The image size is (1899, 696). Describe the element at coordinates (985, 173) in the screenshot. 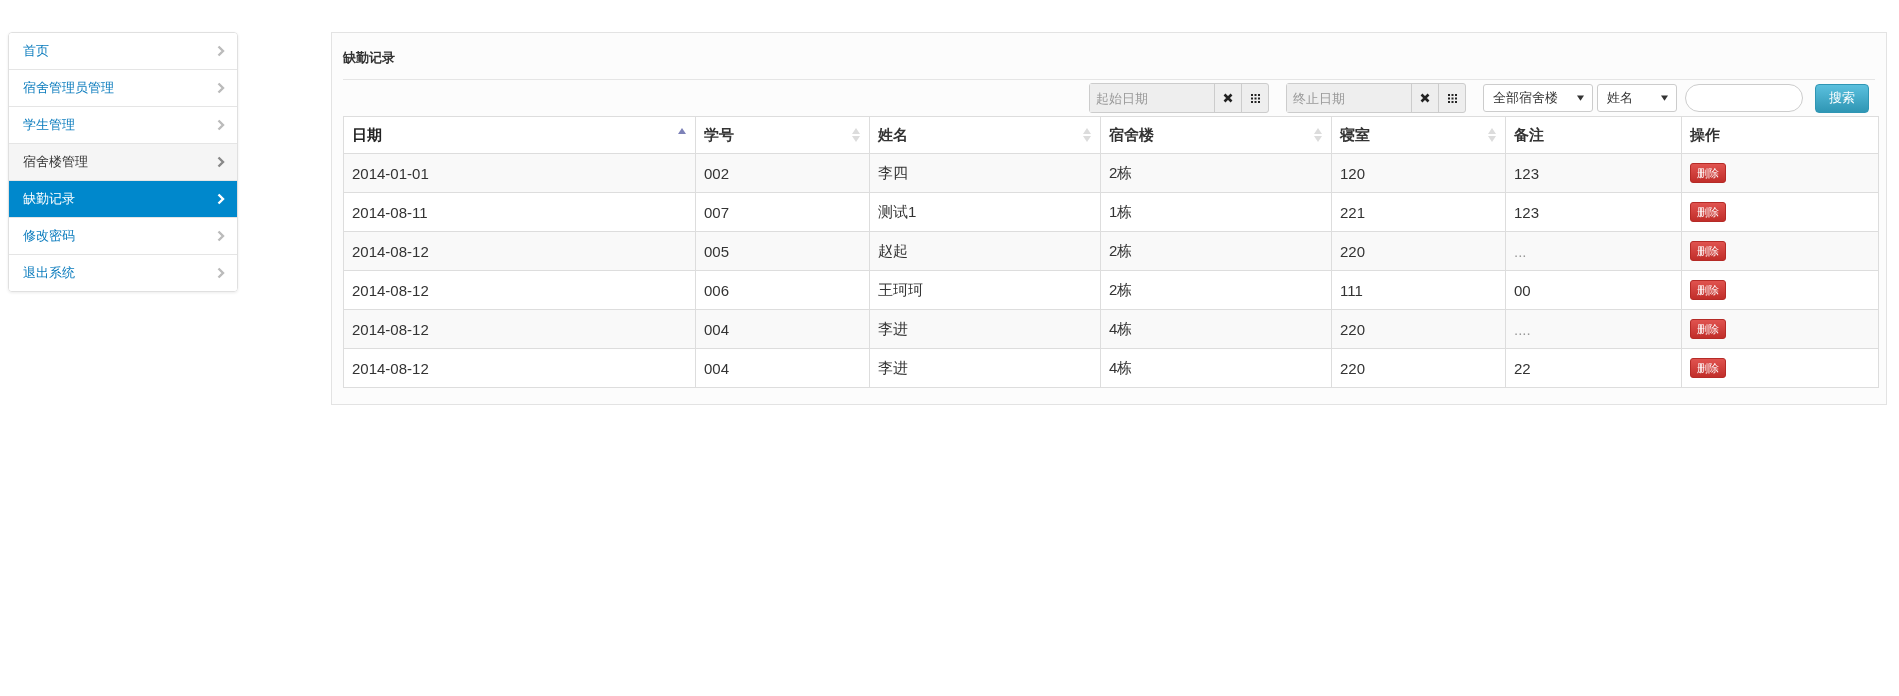

I see `table-cell: 李四` at that location.